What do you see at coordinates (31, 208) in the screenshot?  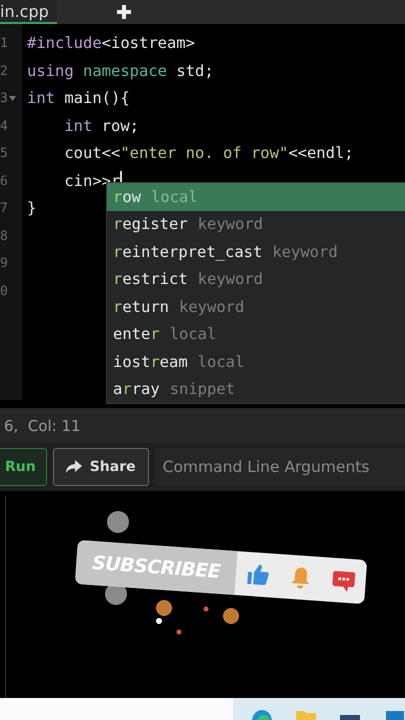 I see `code-token: }` at bounding box center [31, 208].